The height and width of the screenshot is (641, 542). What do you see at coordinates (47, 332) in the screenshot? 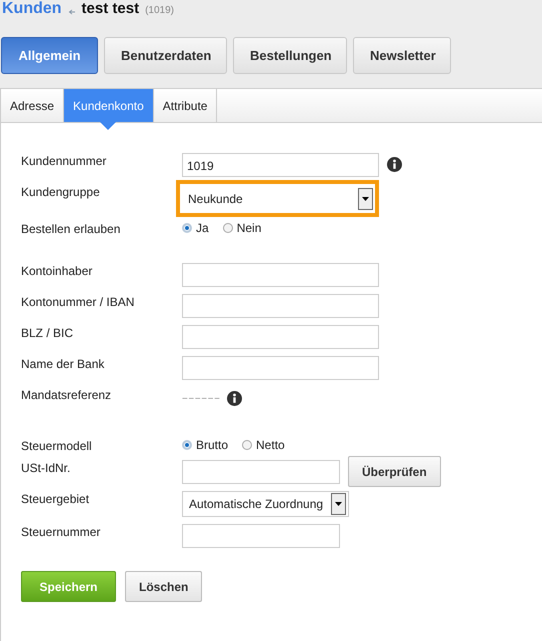
I see `field-label: BLZ / BIC` at bounding box center [47, 332].